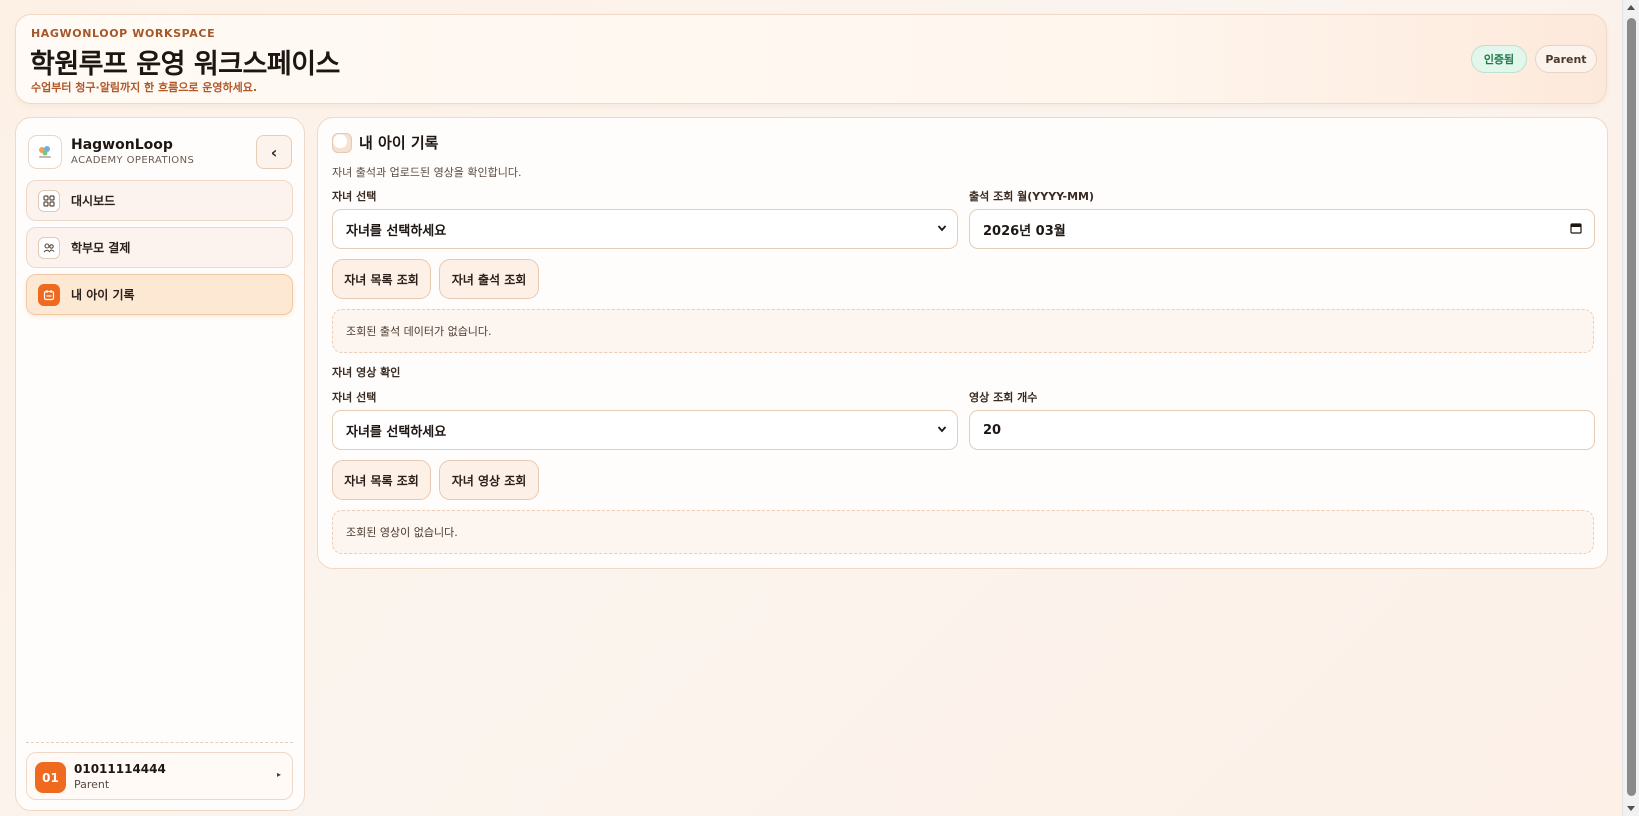  I want to click on auth-status-badge: 인증됨, so click(1499, 59).